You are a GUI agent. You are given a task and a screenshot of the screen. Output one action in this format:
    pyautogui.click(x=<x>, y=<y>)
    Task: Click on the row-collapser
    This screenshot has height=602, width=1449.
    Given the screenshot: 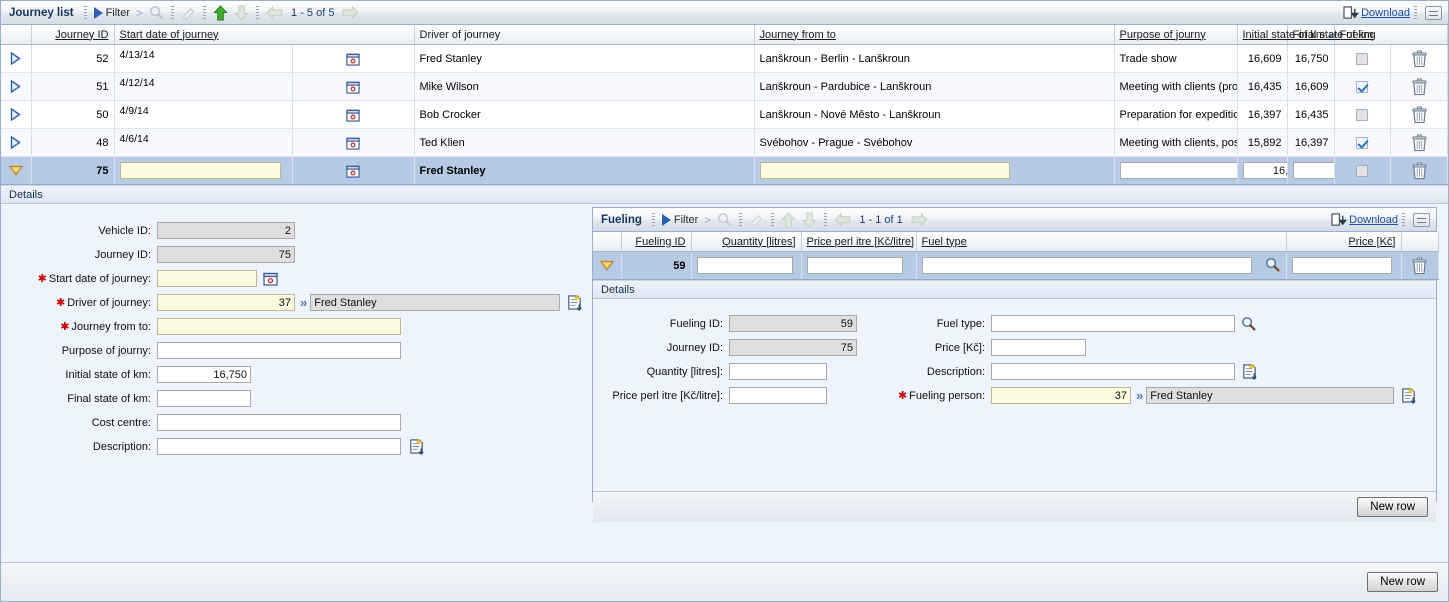 What is the action you would take?
    pyautogui.click(x=16, y=170)
    